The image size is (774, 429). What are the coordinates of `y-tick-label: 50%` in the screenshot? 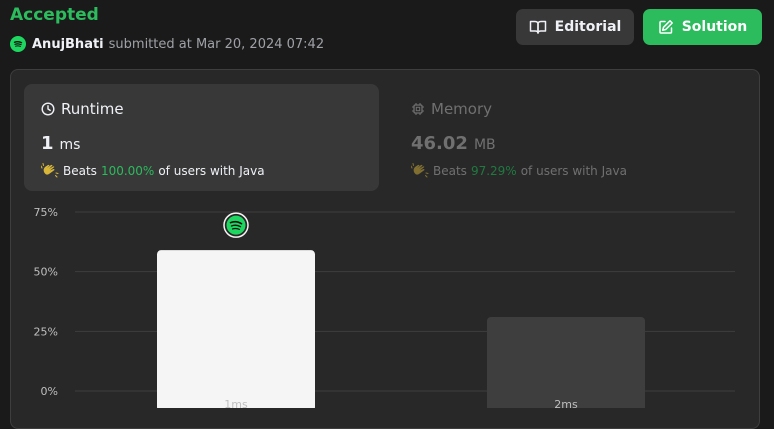 It's located at (46, 272).